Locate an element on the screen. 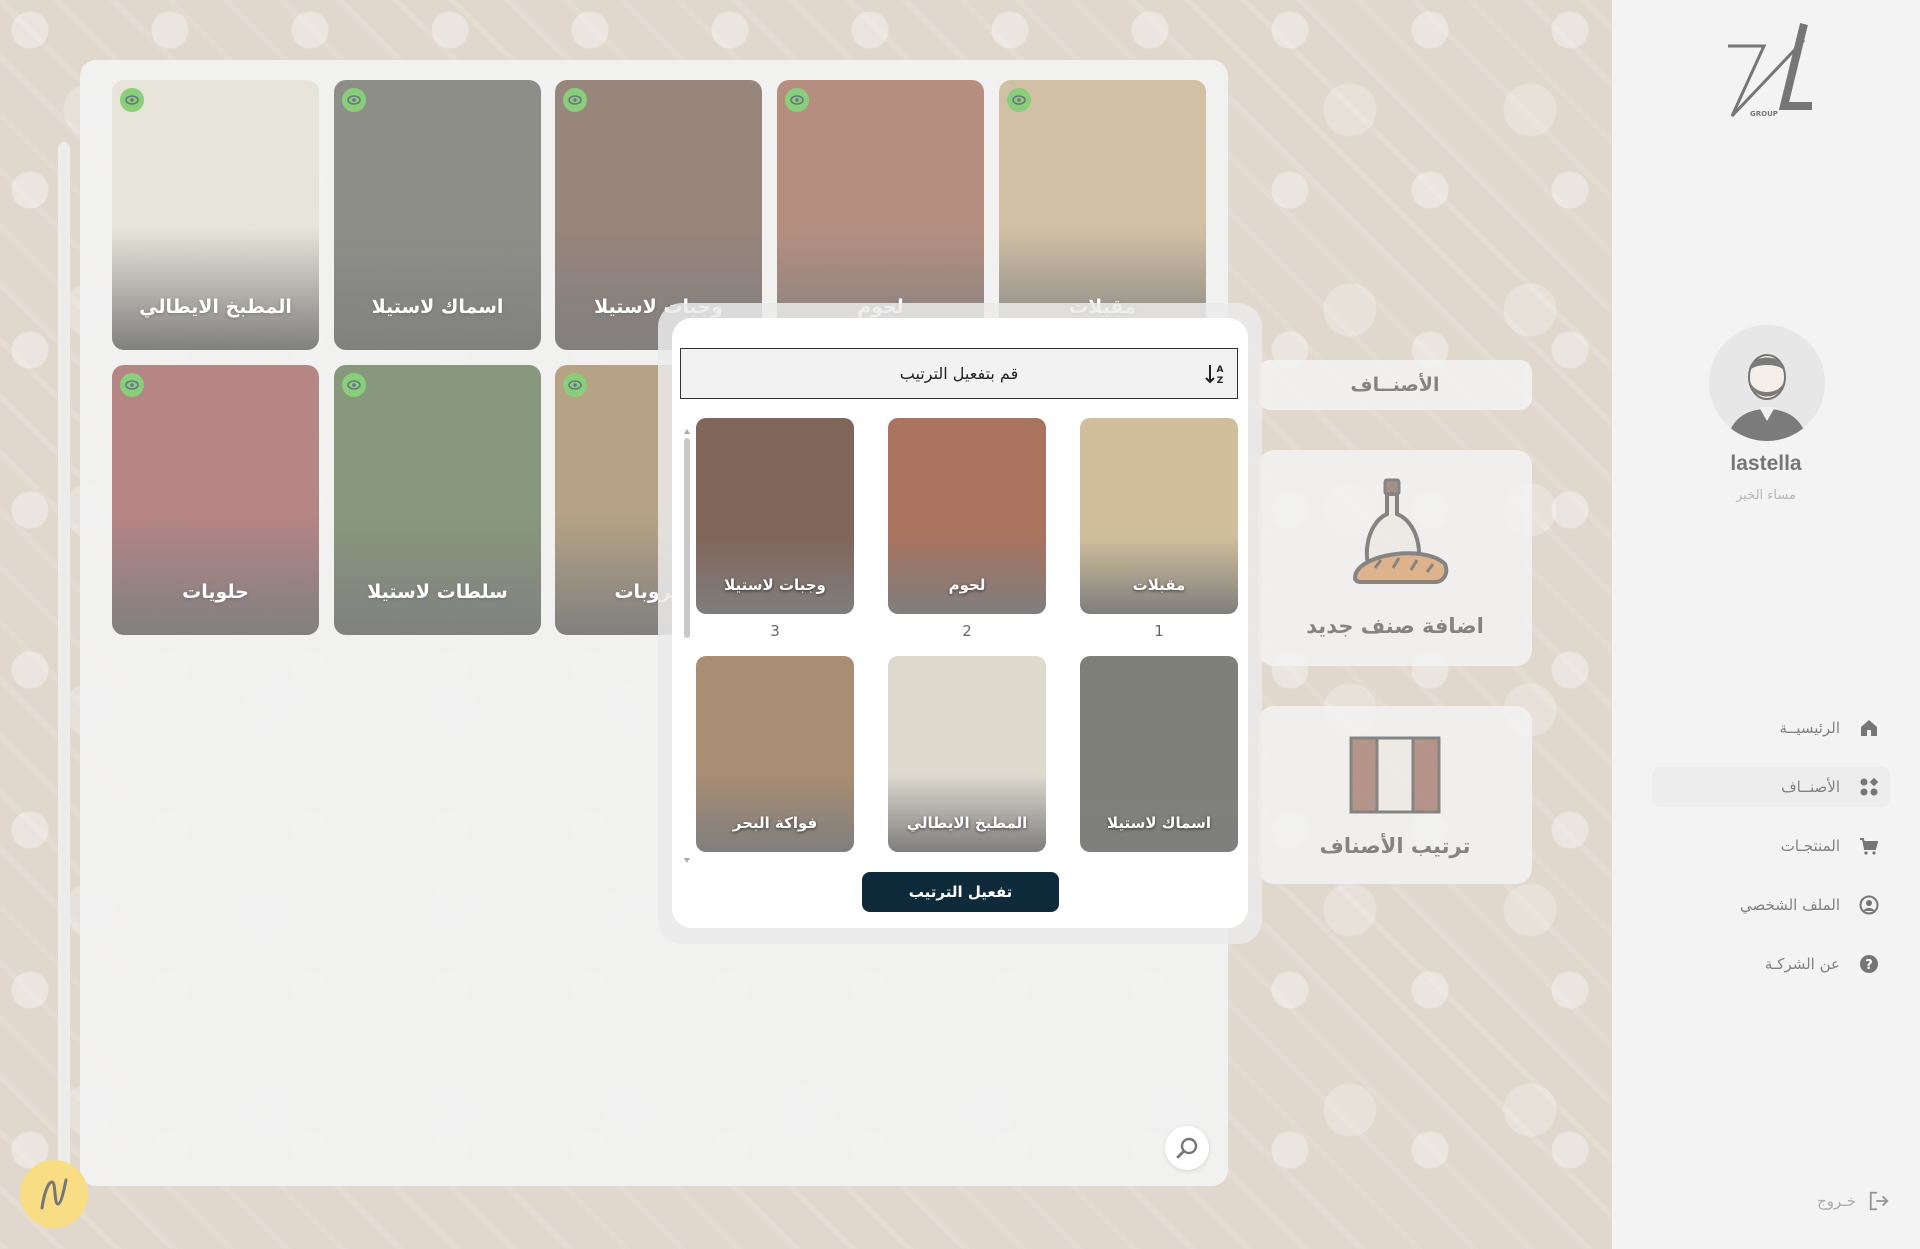  tile-label: مقبلات is located at coordinates (1159, 585).